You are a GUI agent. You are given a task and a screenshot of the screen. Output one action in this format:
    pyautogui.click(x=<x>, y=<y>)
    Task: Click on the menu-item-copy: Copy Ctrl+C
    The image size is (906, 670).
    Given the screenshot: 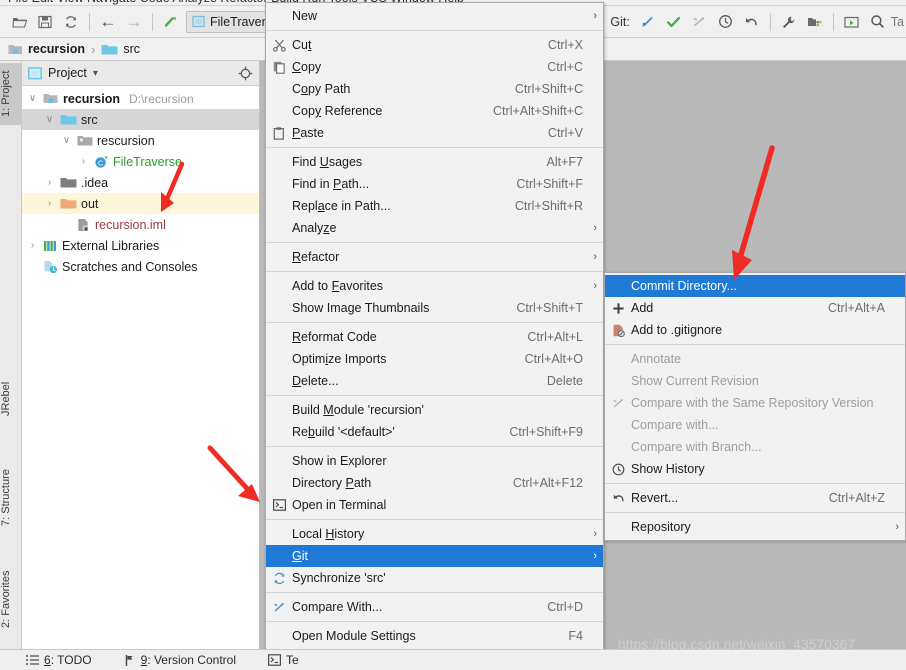 What is the action you would take?
    pyautogui.click(x=434, y=67)
    